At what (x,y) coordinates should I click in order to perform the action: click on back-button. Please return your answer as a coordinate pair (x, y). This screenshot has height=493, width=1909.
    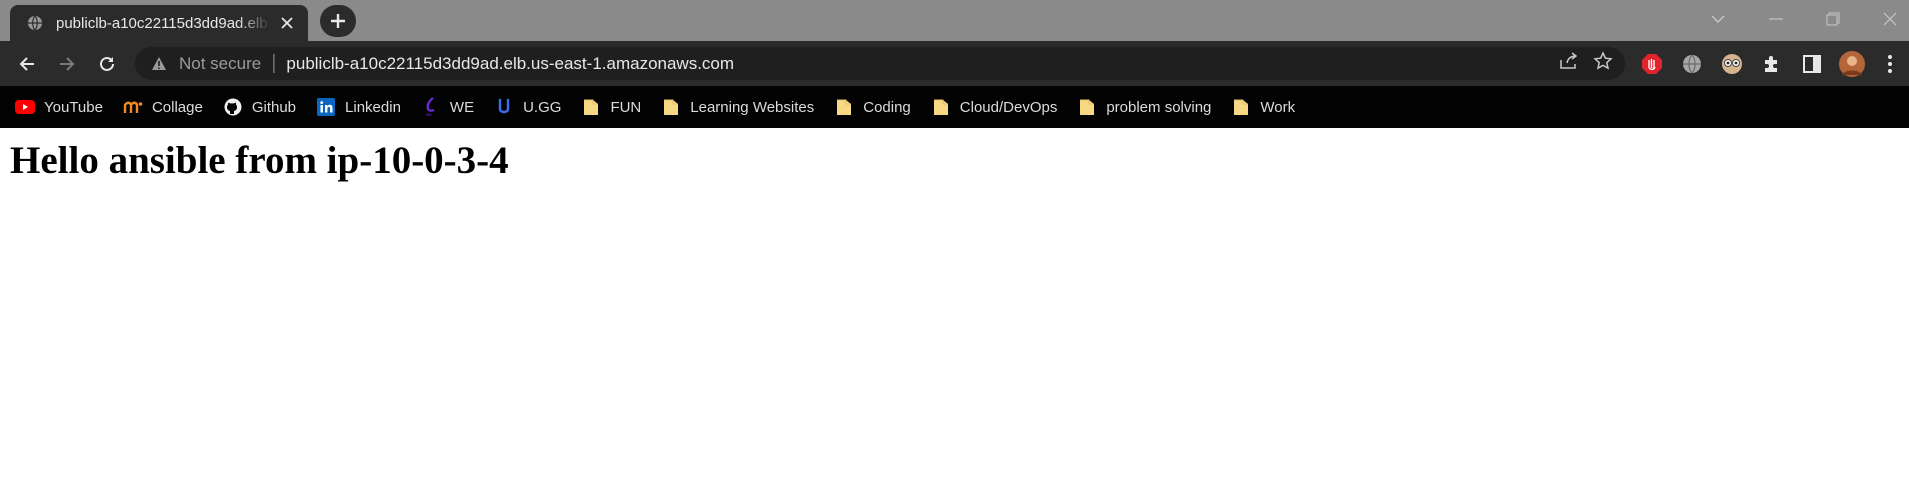
    Looking at the image, I should click on (27, 64).